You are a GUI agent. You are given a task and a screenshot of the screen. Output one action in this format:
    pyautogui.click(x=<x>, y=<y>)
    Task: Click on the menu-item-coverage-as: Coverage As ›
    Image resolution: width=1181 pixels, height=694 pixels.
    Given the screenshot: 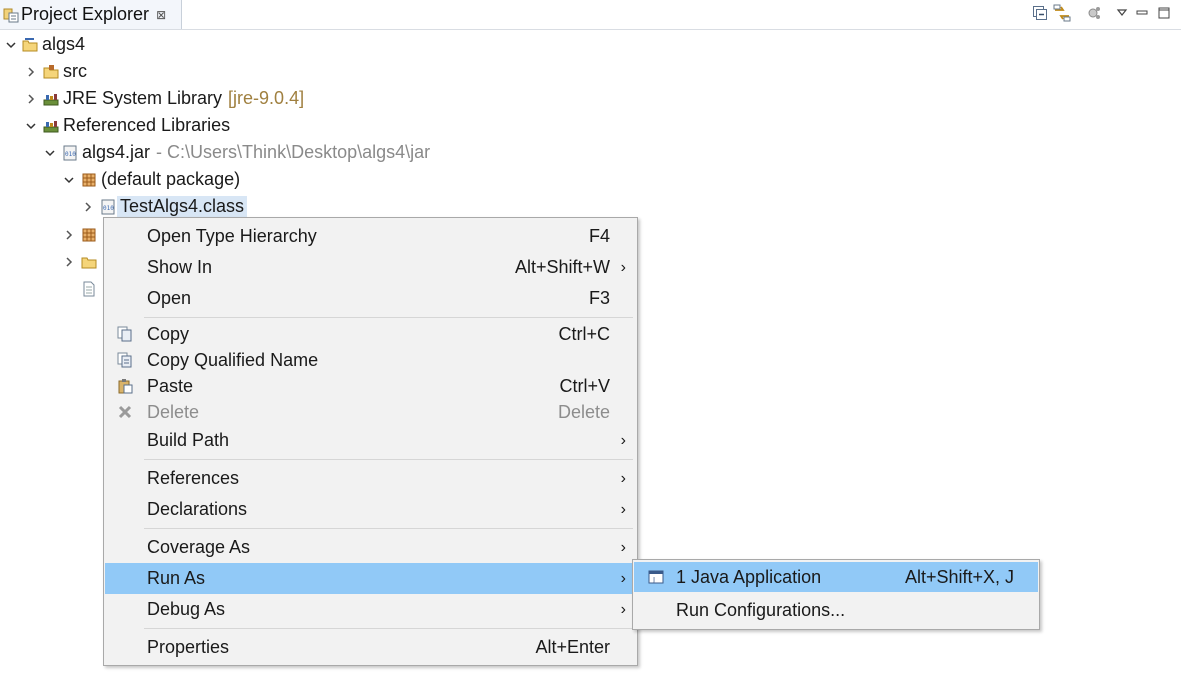 What is the action you would take?
    pyautogui.click(x=370, y=547)
    